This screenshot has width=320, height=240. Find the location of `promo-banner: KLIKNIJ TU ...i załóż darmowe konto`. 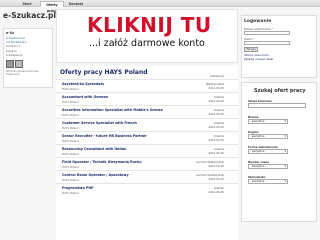

promo-banner: KLIKNIJ TU ...i załóż darmowe konto is located at coordinates (147, 36).